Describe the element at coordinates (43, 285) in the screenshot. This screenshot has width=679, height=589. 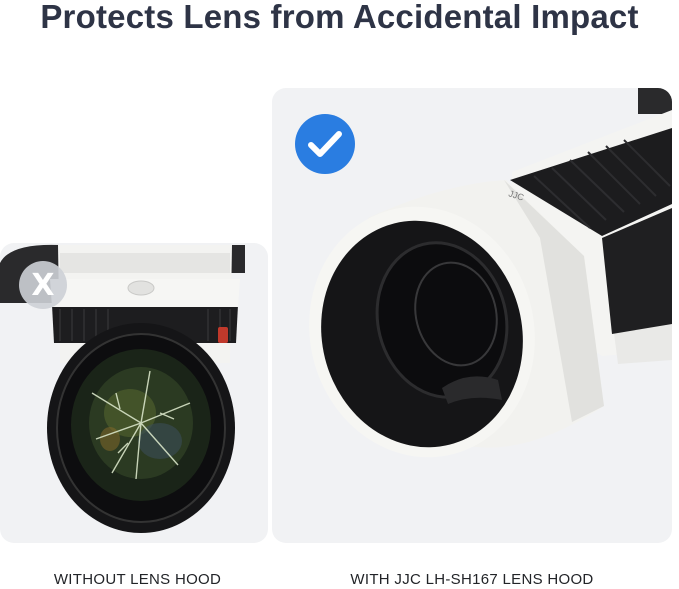
I see `x-icon: X` at that location.